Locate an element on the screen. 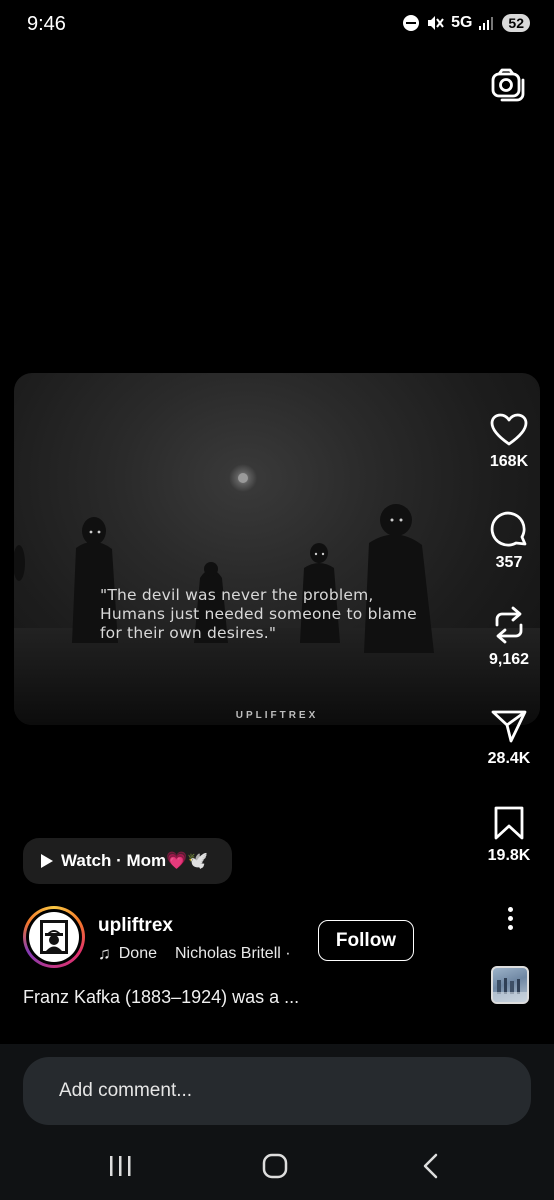 Image resolution: width=554 pixels, height=1200 pixels. share-button: 28.4K is located at coordinates (509, 738).